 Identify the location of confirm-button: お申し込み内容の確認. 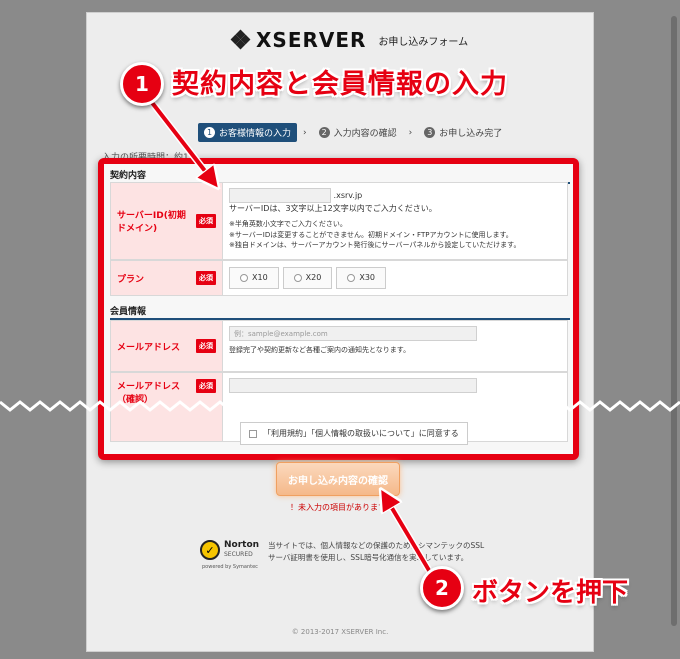
(338, 479).